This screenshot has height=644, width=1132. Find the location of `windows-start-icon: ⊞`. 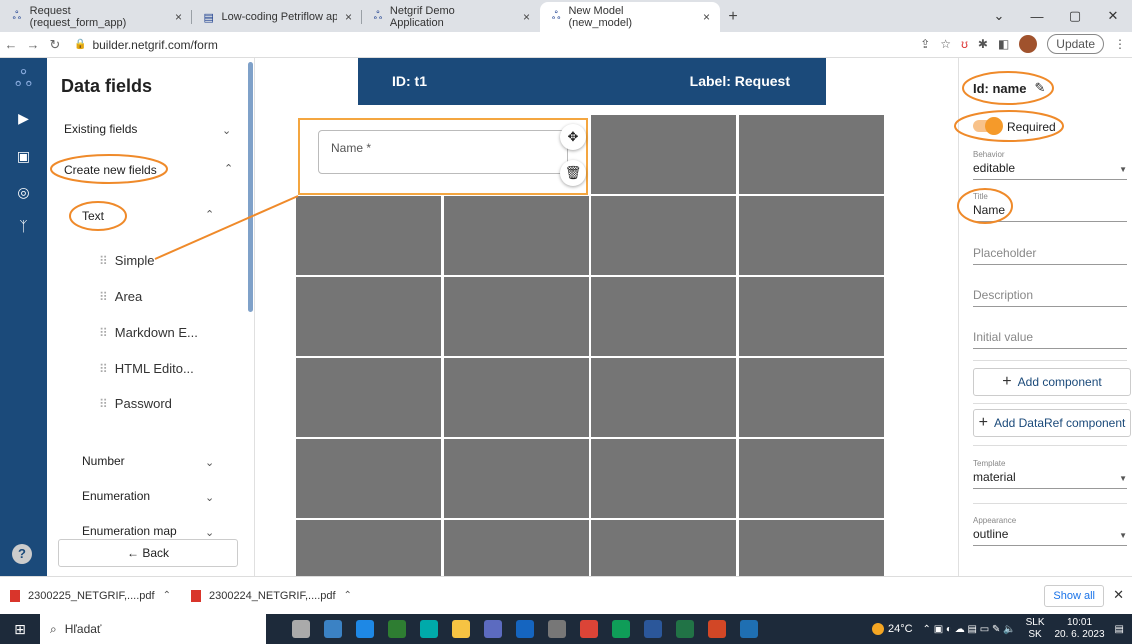

windows-start-icon: ⊞ is located at coordinates (20, 629).